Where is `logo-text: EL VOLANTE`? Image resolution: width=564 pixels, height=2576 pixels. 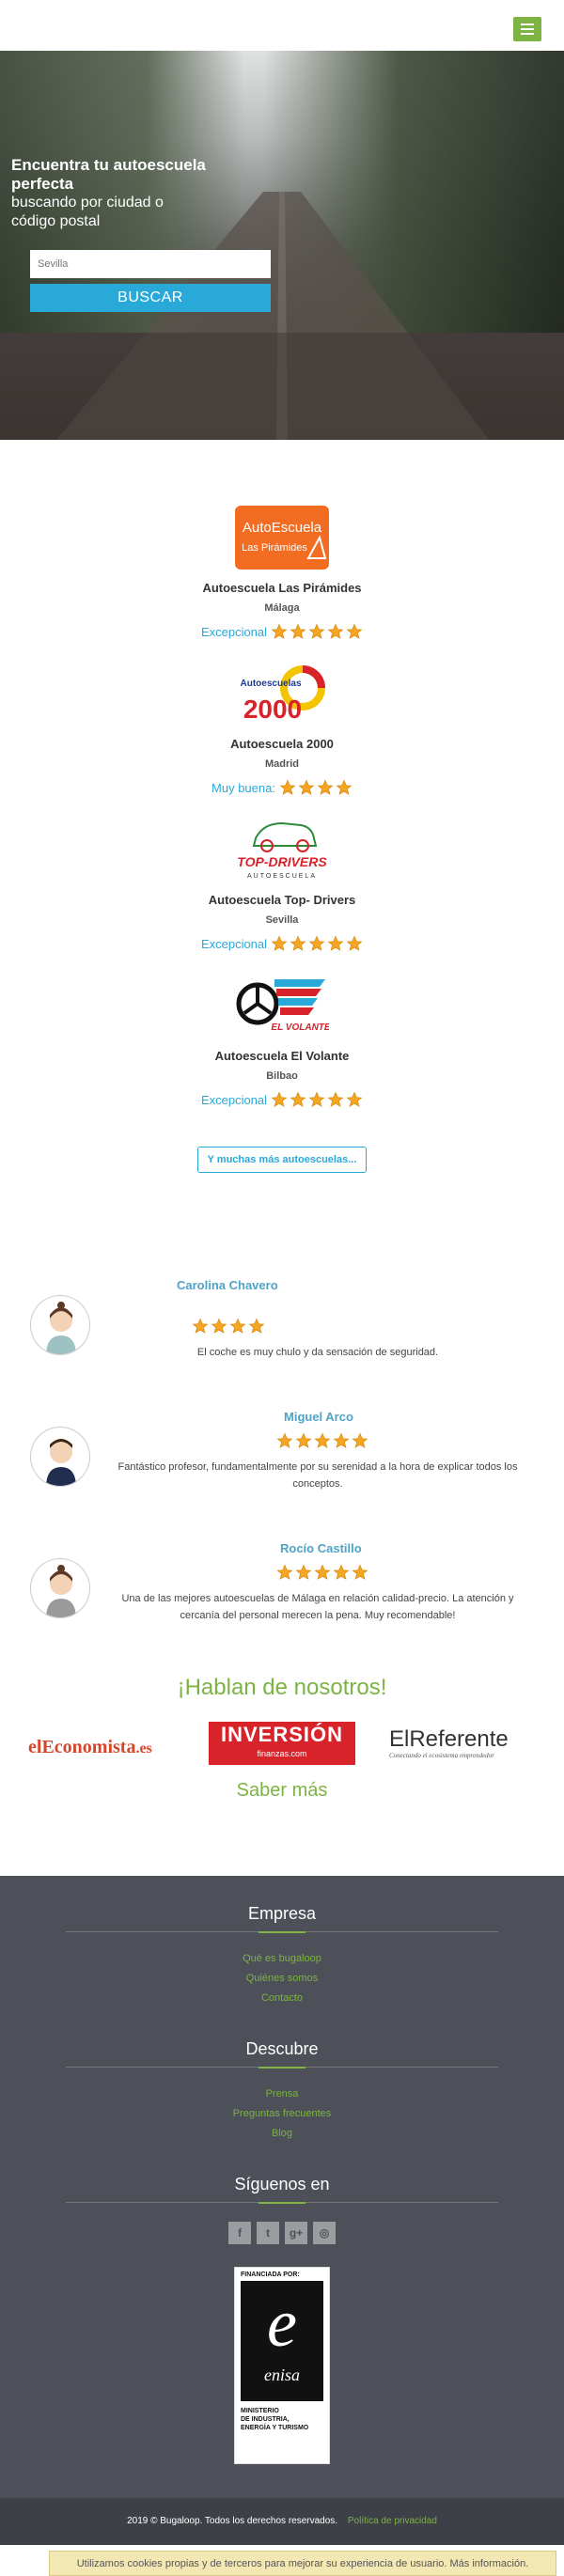
logo-text: EL VOLANTE is located at coordinates (300, 1028).